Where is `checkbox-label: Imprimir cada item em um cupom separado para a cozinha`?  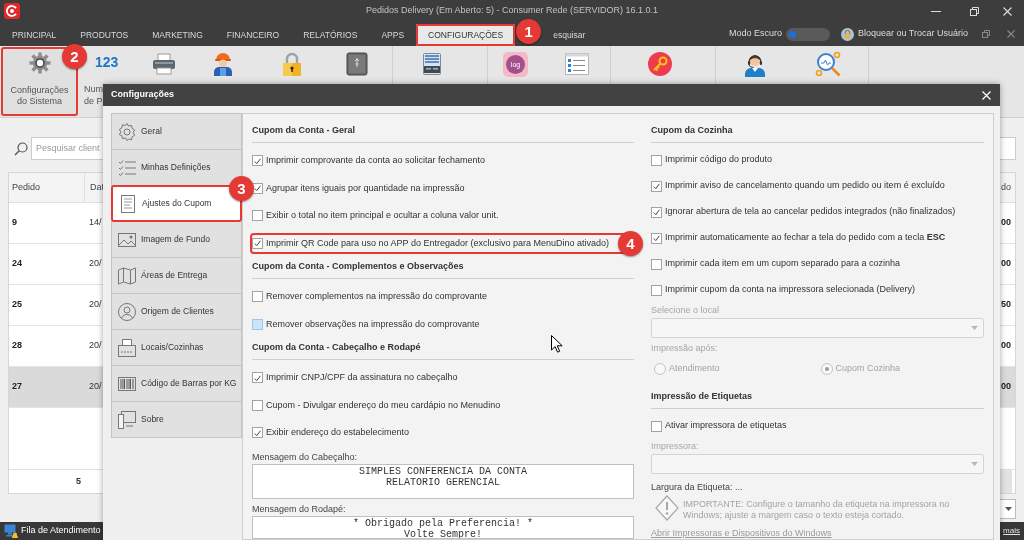
checkbox-label: Imprimir cada item em um cupom separado para a cozinha is located at coordinates (783, 264).